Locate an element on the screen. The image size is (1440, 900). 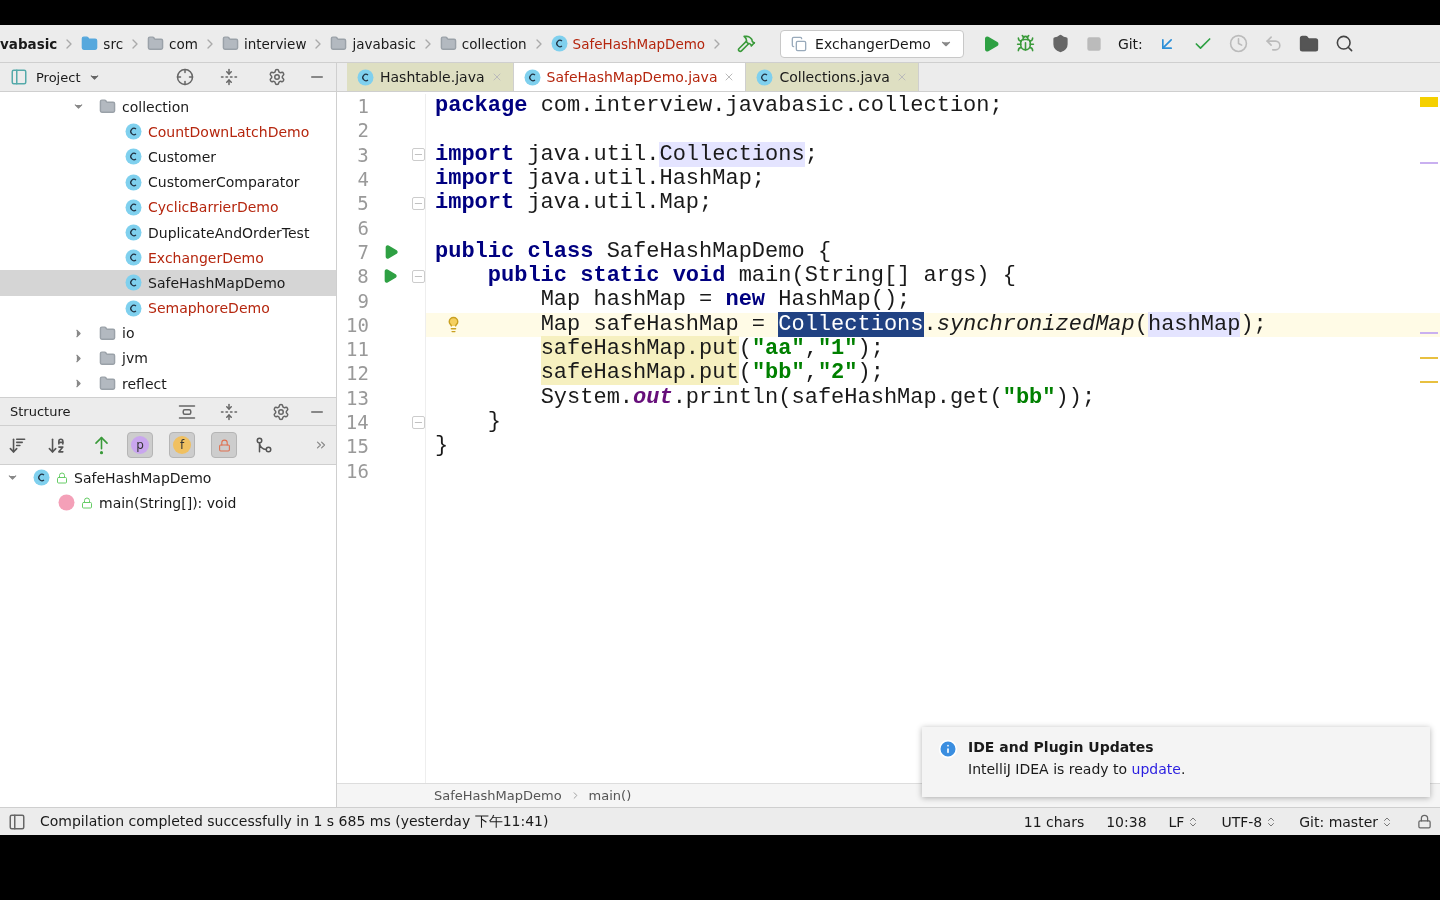
updown-icon is located at coordinates (1387, 821).